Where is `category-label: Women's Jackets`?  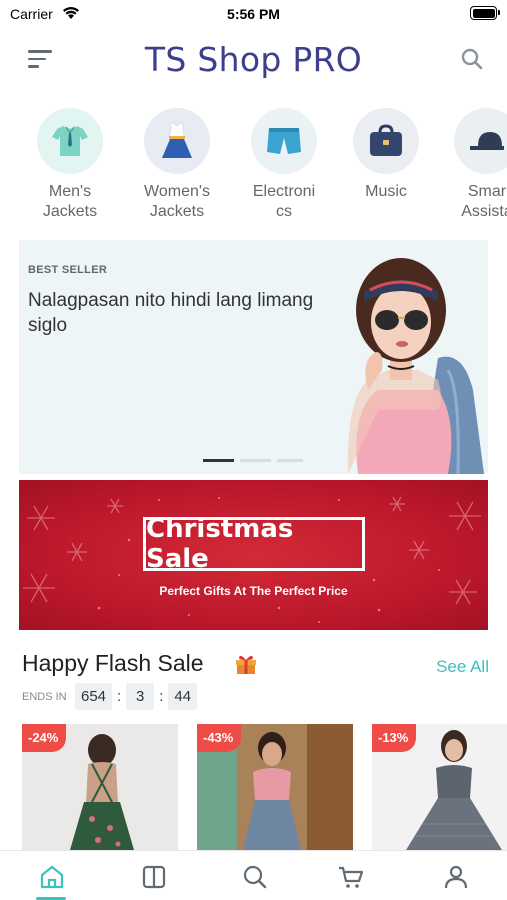 category-label: Women's Jackets is located at coordinates (177, 201).